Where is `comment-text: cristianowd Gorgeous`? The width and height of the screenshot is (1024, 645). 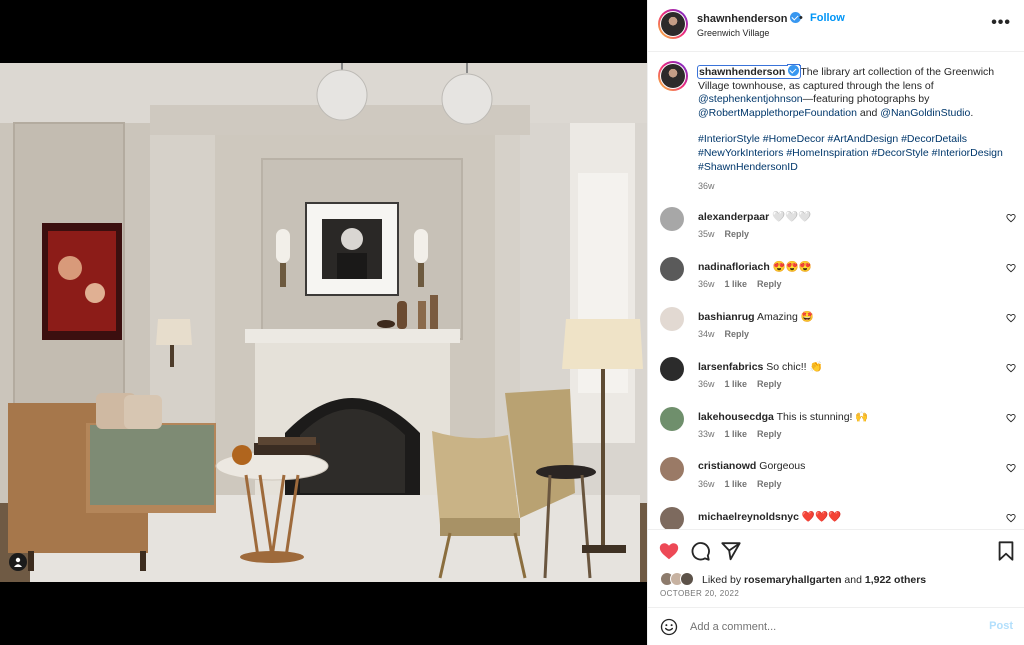
comment-text: cristianowd Gorgeous is located at coordinates (751, 466).